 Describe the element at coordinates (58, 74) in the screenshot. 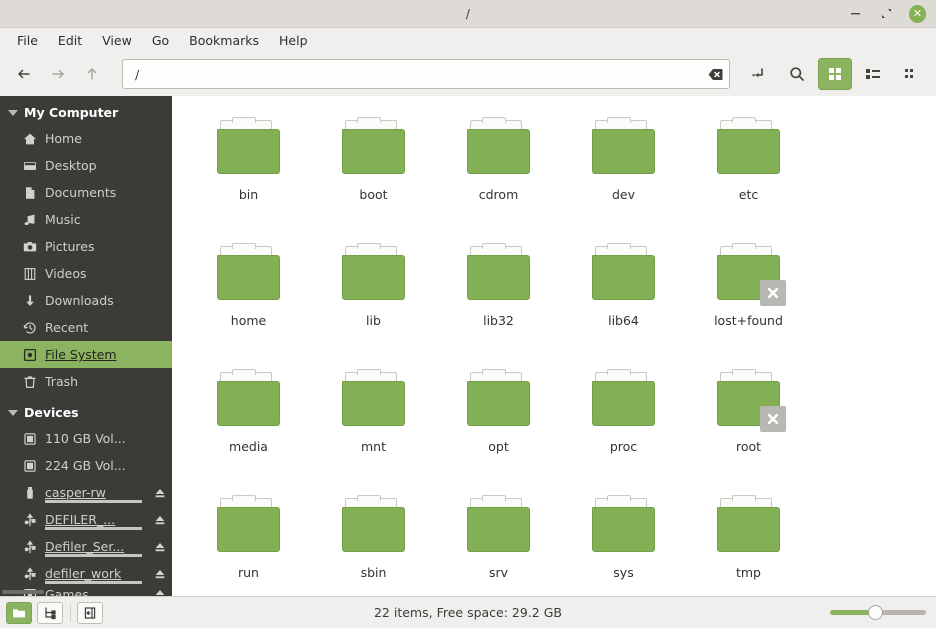

I see `forward-button` at that location.